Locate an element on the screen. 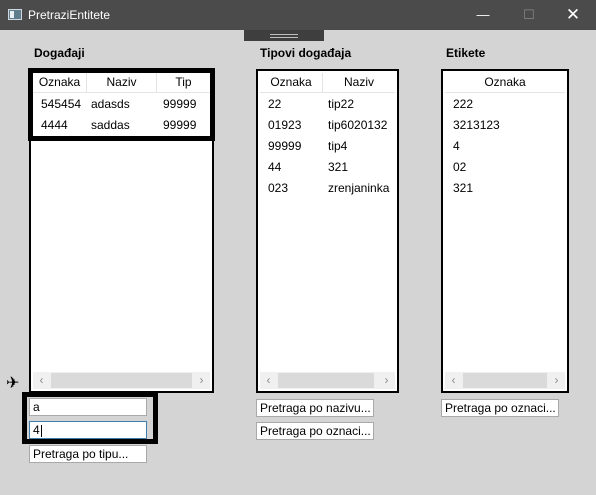 The height and width of the screenshot is (495, 596). table-row: 44 321 is located at coordinates (327, 167).